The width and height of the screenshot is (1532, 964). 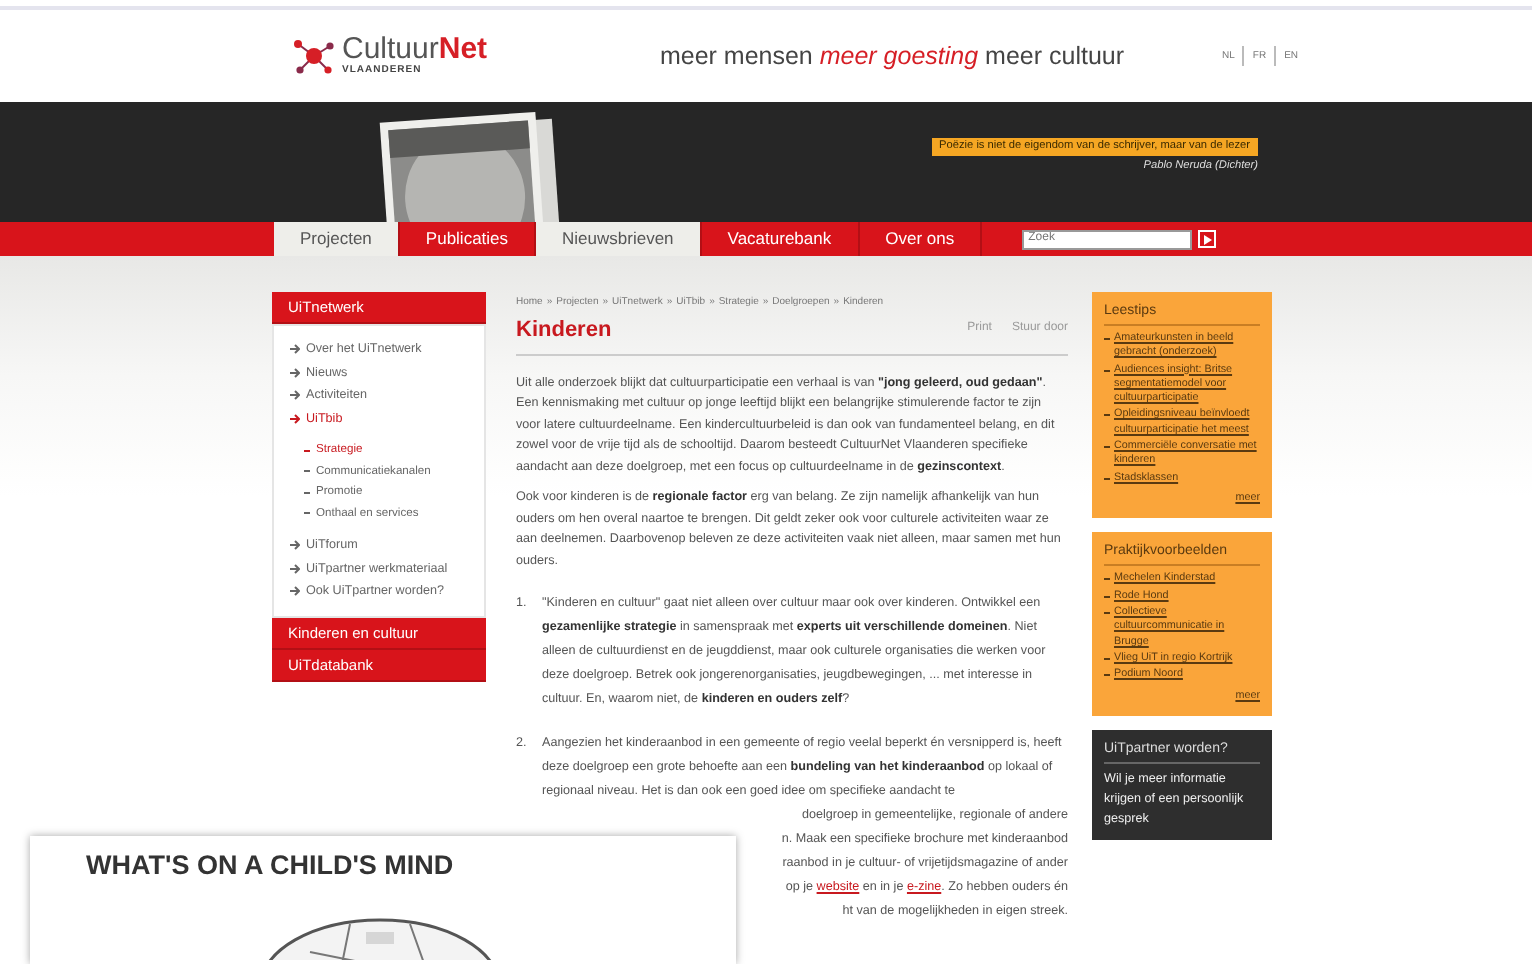 I want to click on logo-icon, so click(x=314, y=56).